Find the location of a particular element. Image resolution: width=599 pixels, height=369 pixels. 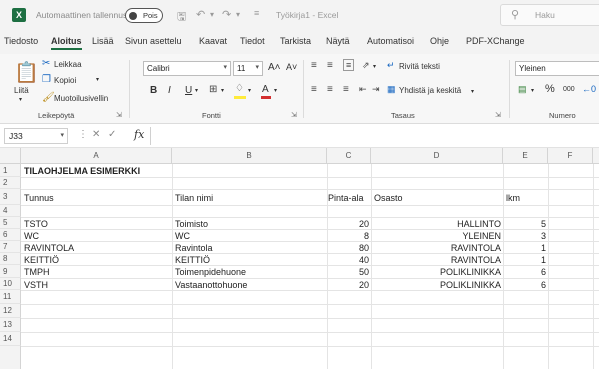

cell-e3-header: lkm is located at coordinates (513, 198).